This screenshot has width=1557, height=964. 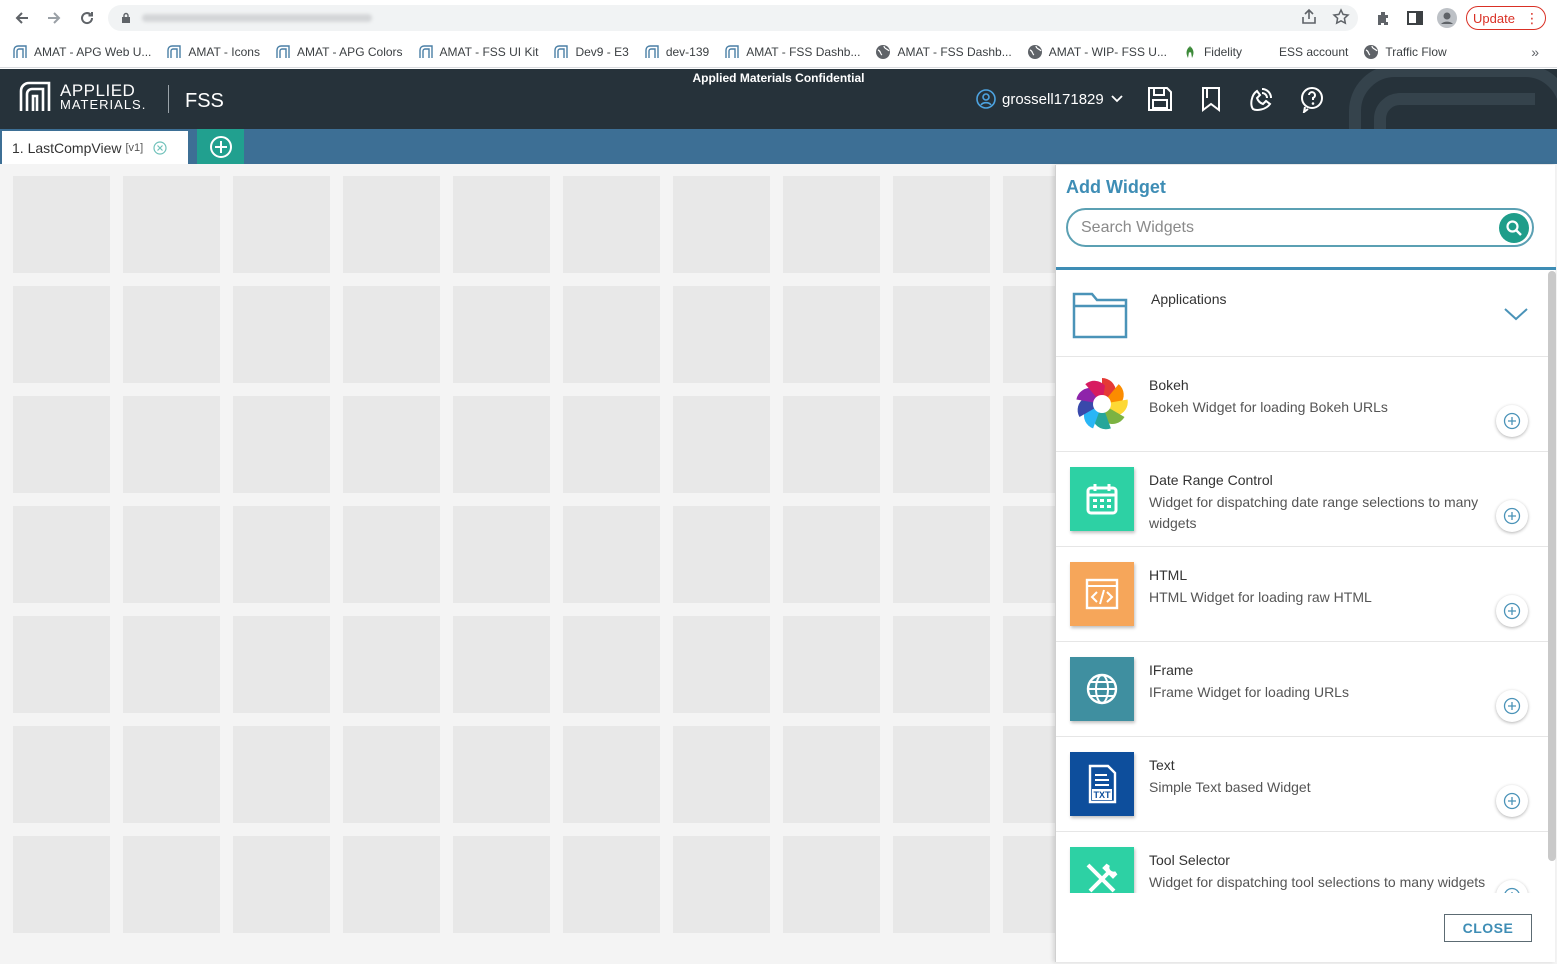 I want to click on bookmark-item: dev-139, so click(x=676, y=52).